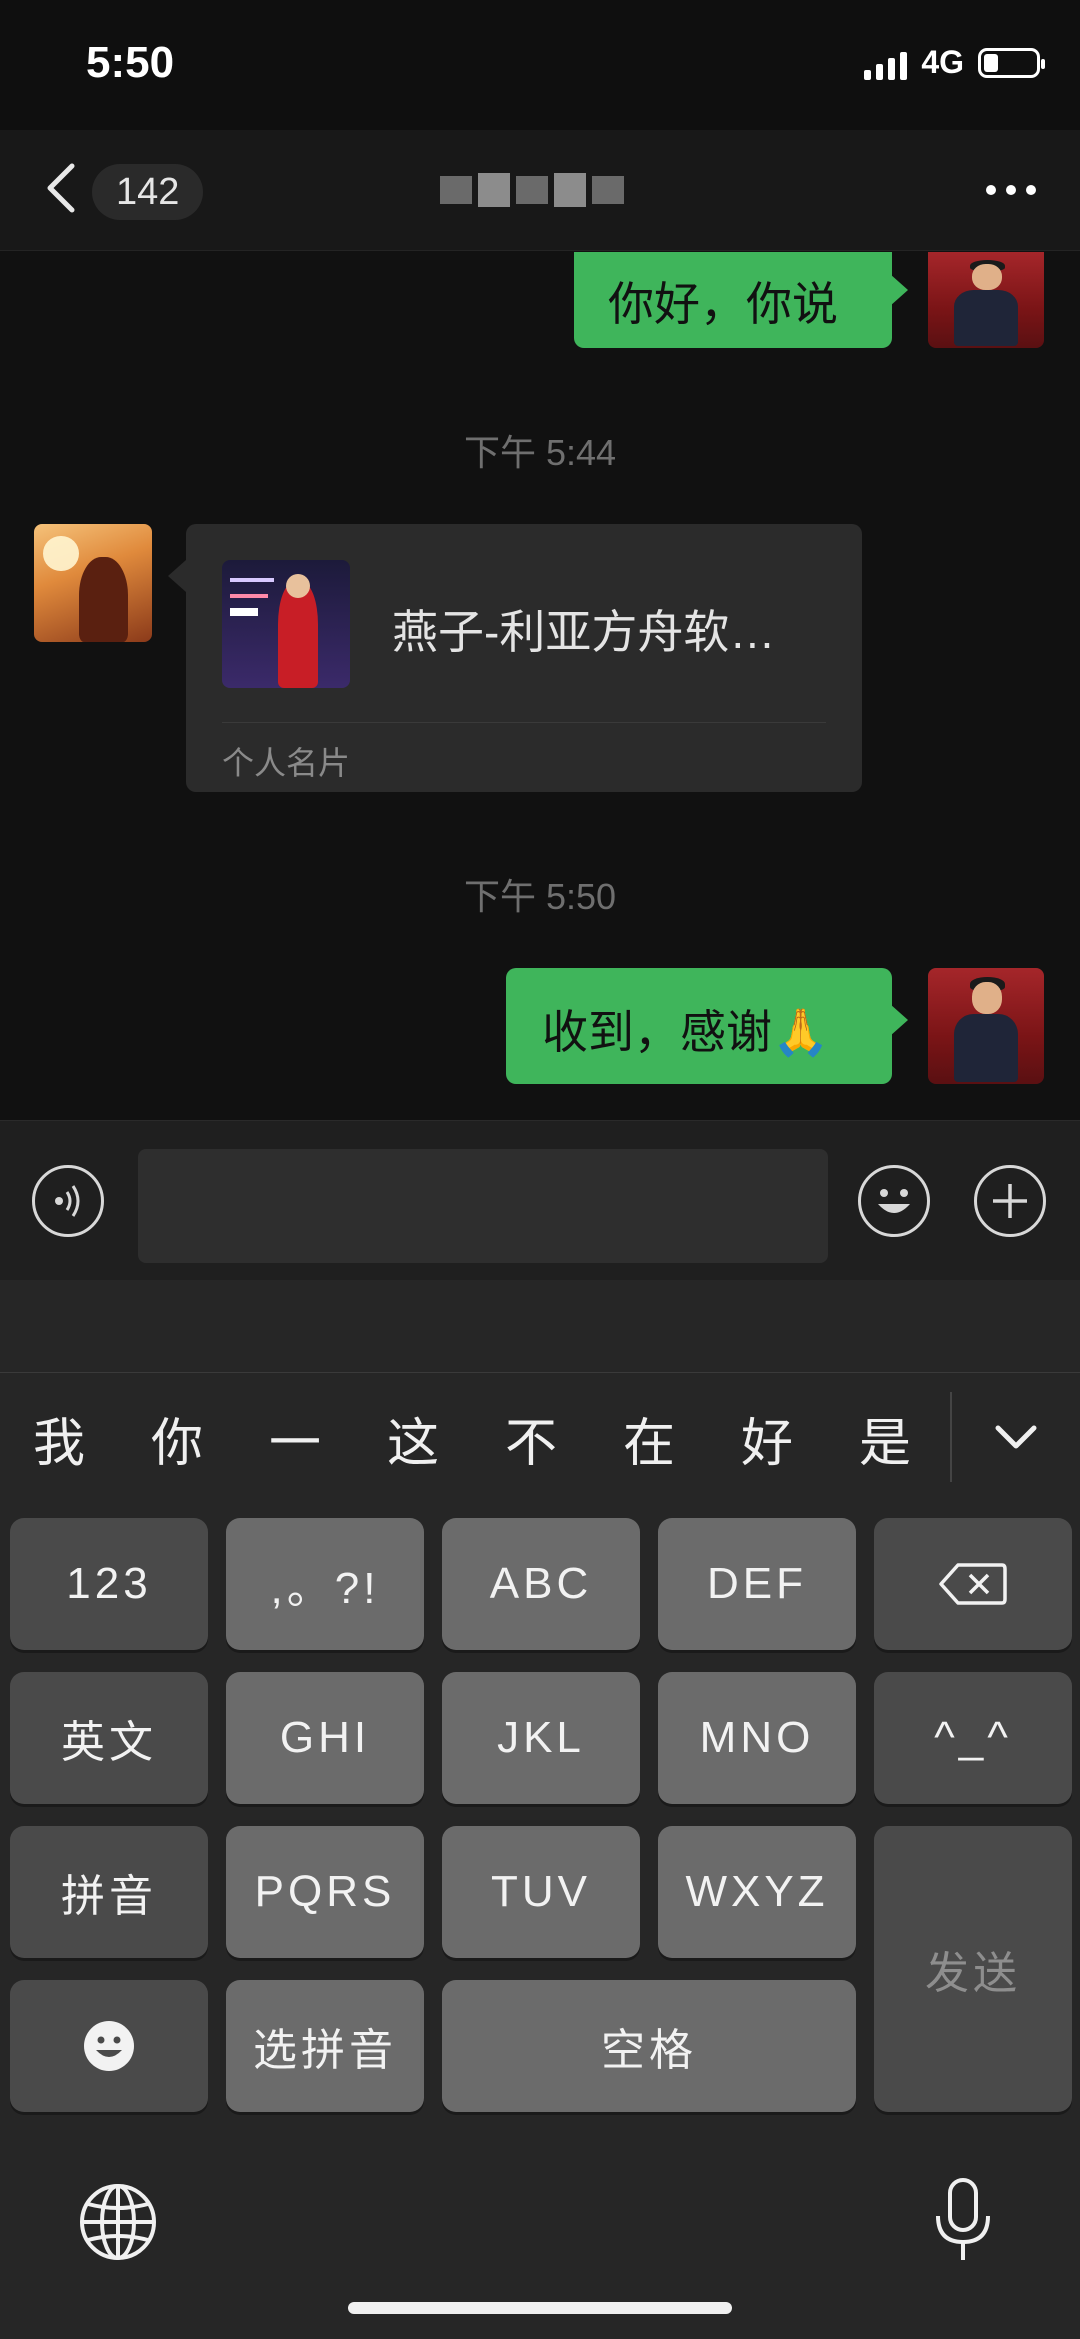 The width and height of the screenshot is (1080, 2339). I want to click on key-emoticon: ^_^, so click(973, 1738).